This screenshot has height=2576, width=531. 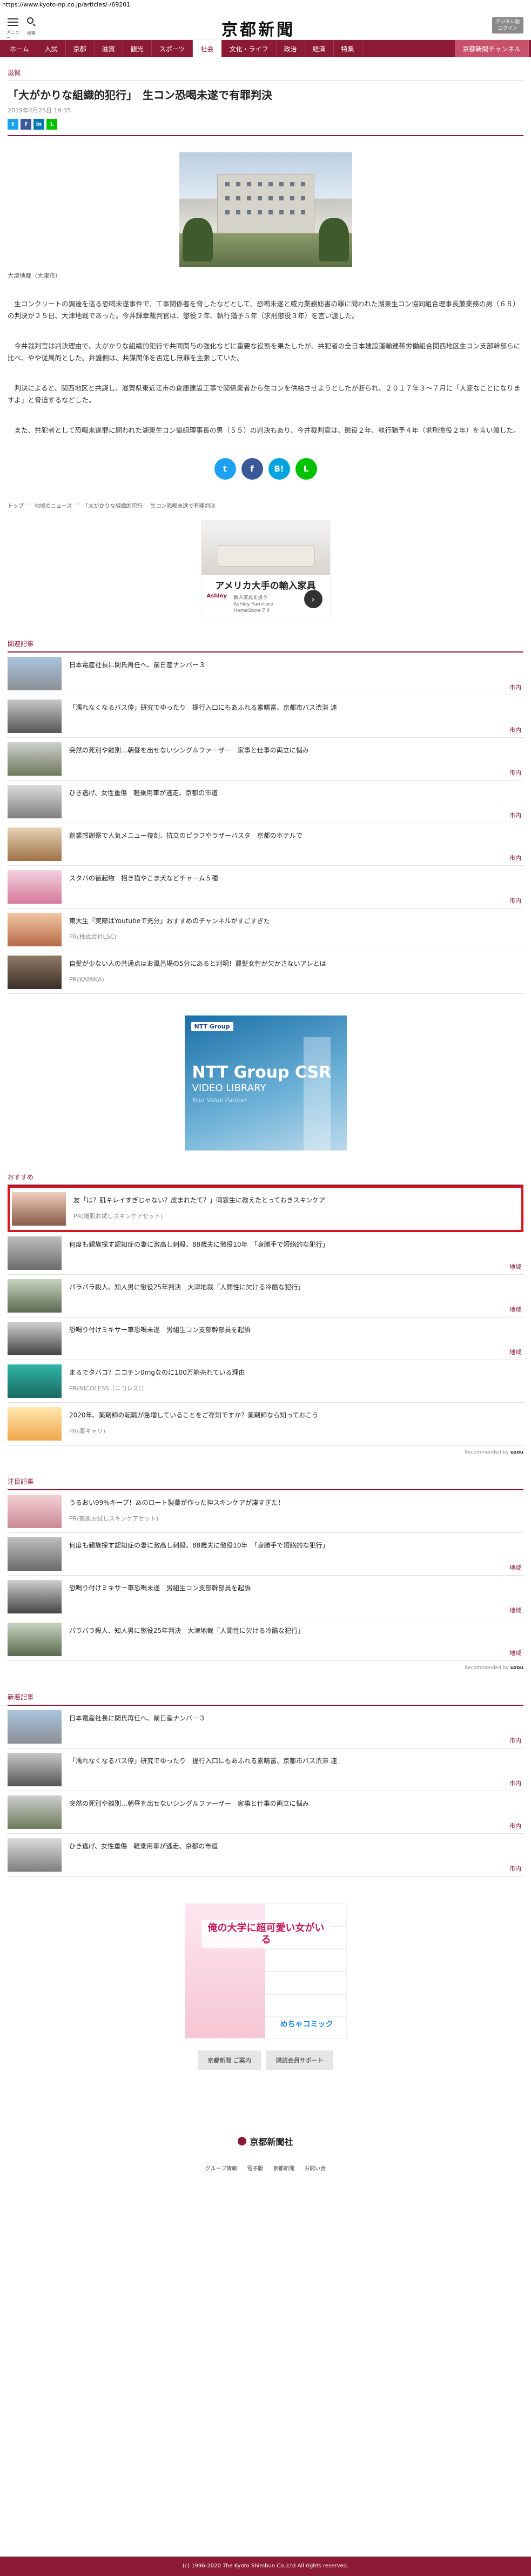 I want to click on nav-item-feature: 特集, so click(x=348, y=48).